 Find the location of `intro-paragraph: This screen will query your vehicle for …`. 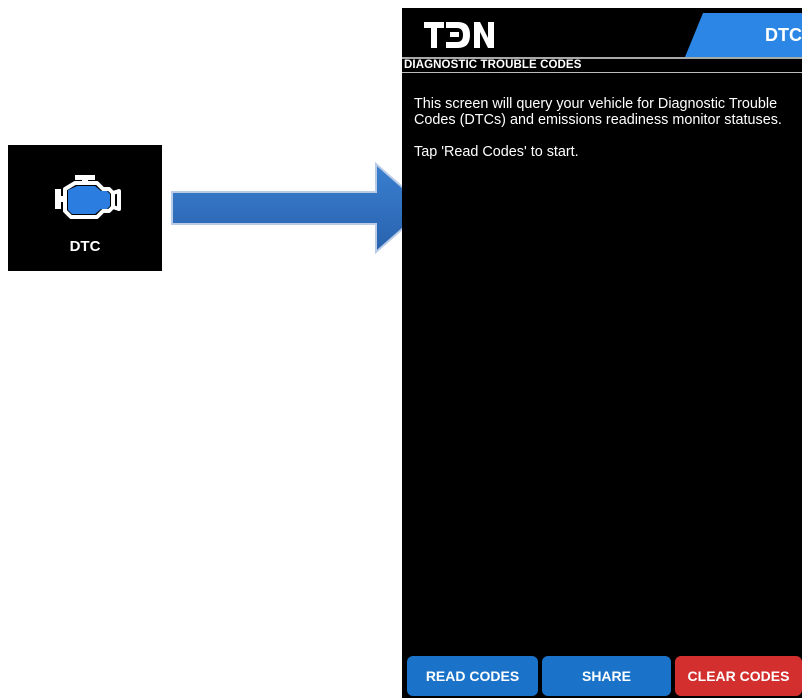

intro-paragraph: This screen will query your vehicle for … is located at coordinates (598, 112).